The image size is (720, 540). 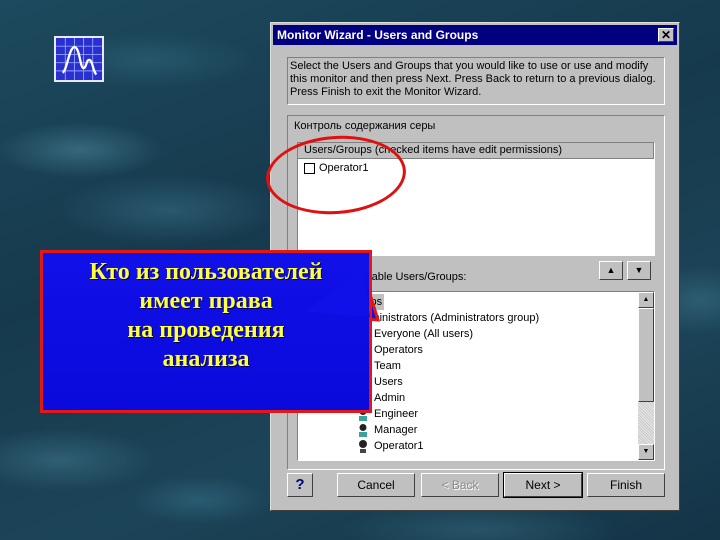 I want to click on arrow-down-icon: ▼, so click(x=639, y=270).